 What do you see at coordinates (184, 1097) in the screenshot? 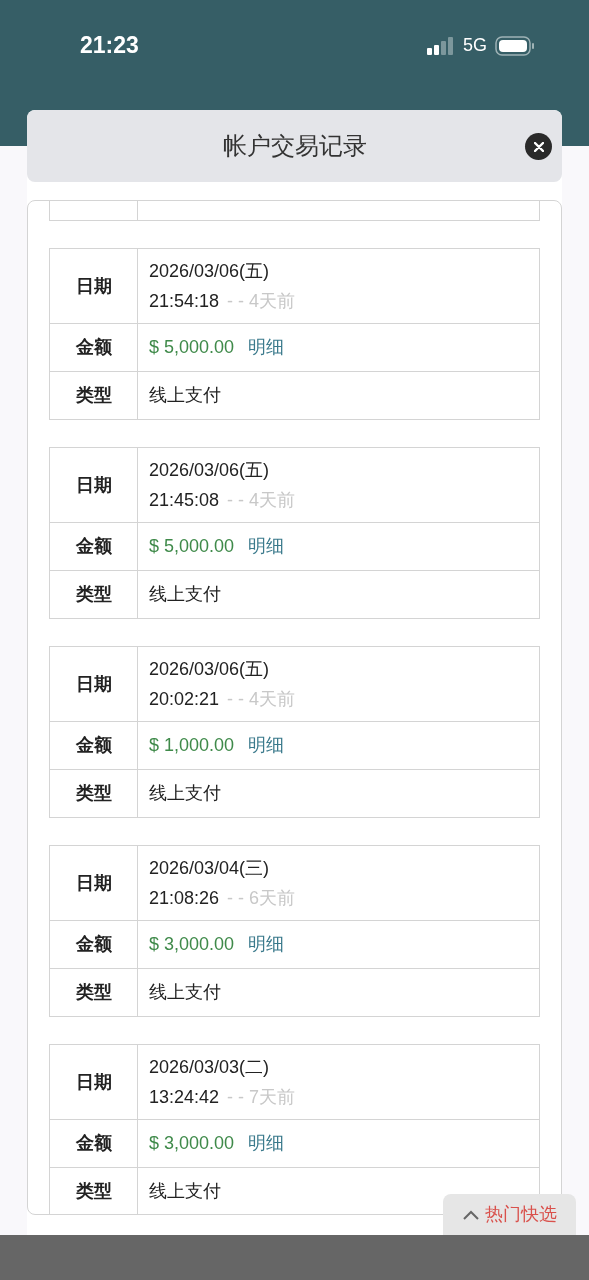
I see `time-text: 13:24:42` at bounding box center [184, 1097].